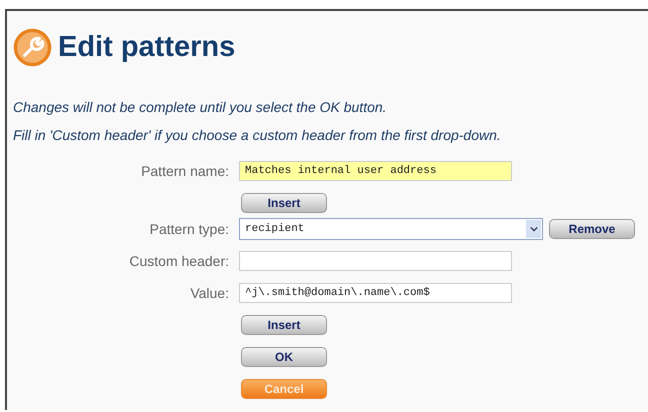  What do you see at coordinates (375, 171) in the screenshot?
I see `text-field: Matches internal user address` at bounding box center [375, 171].